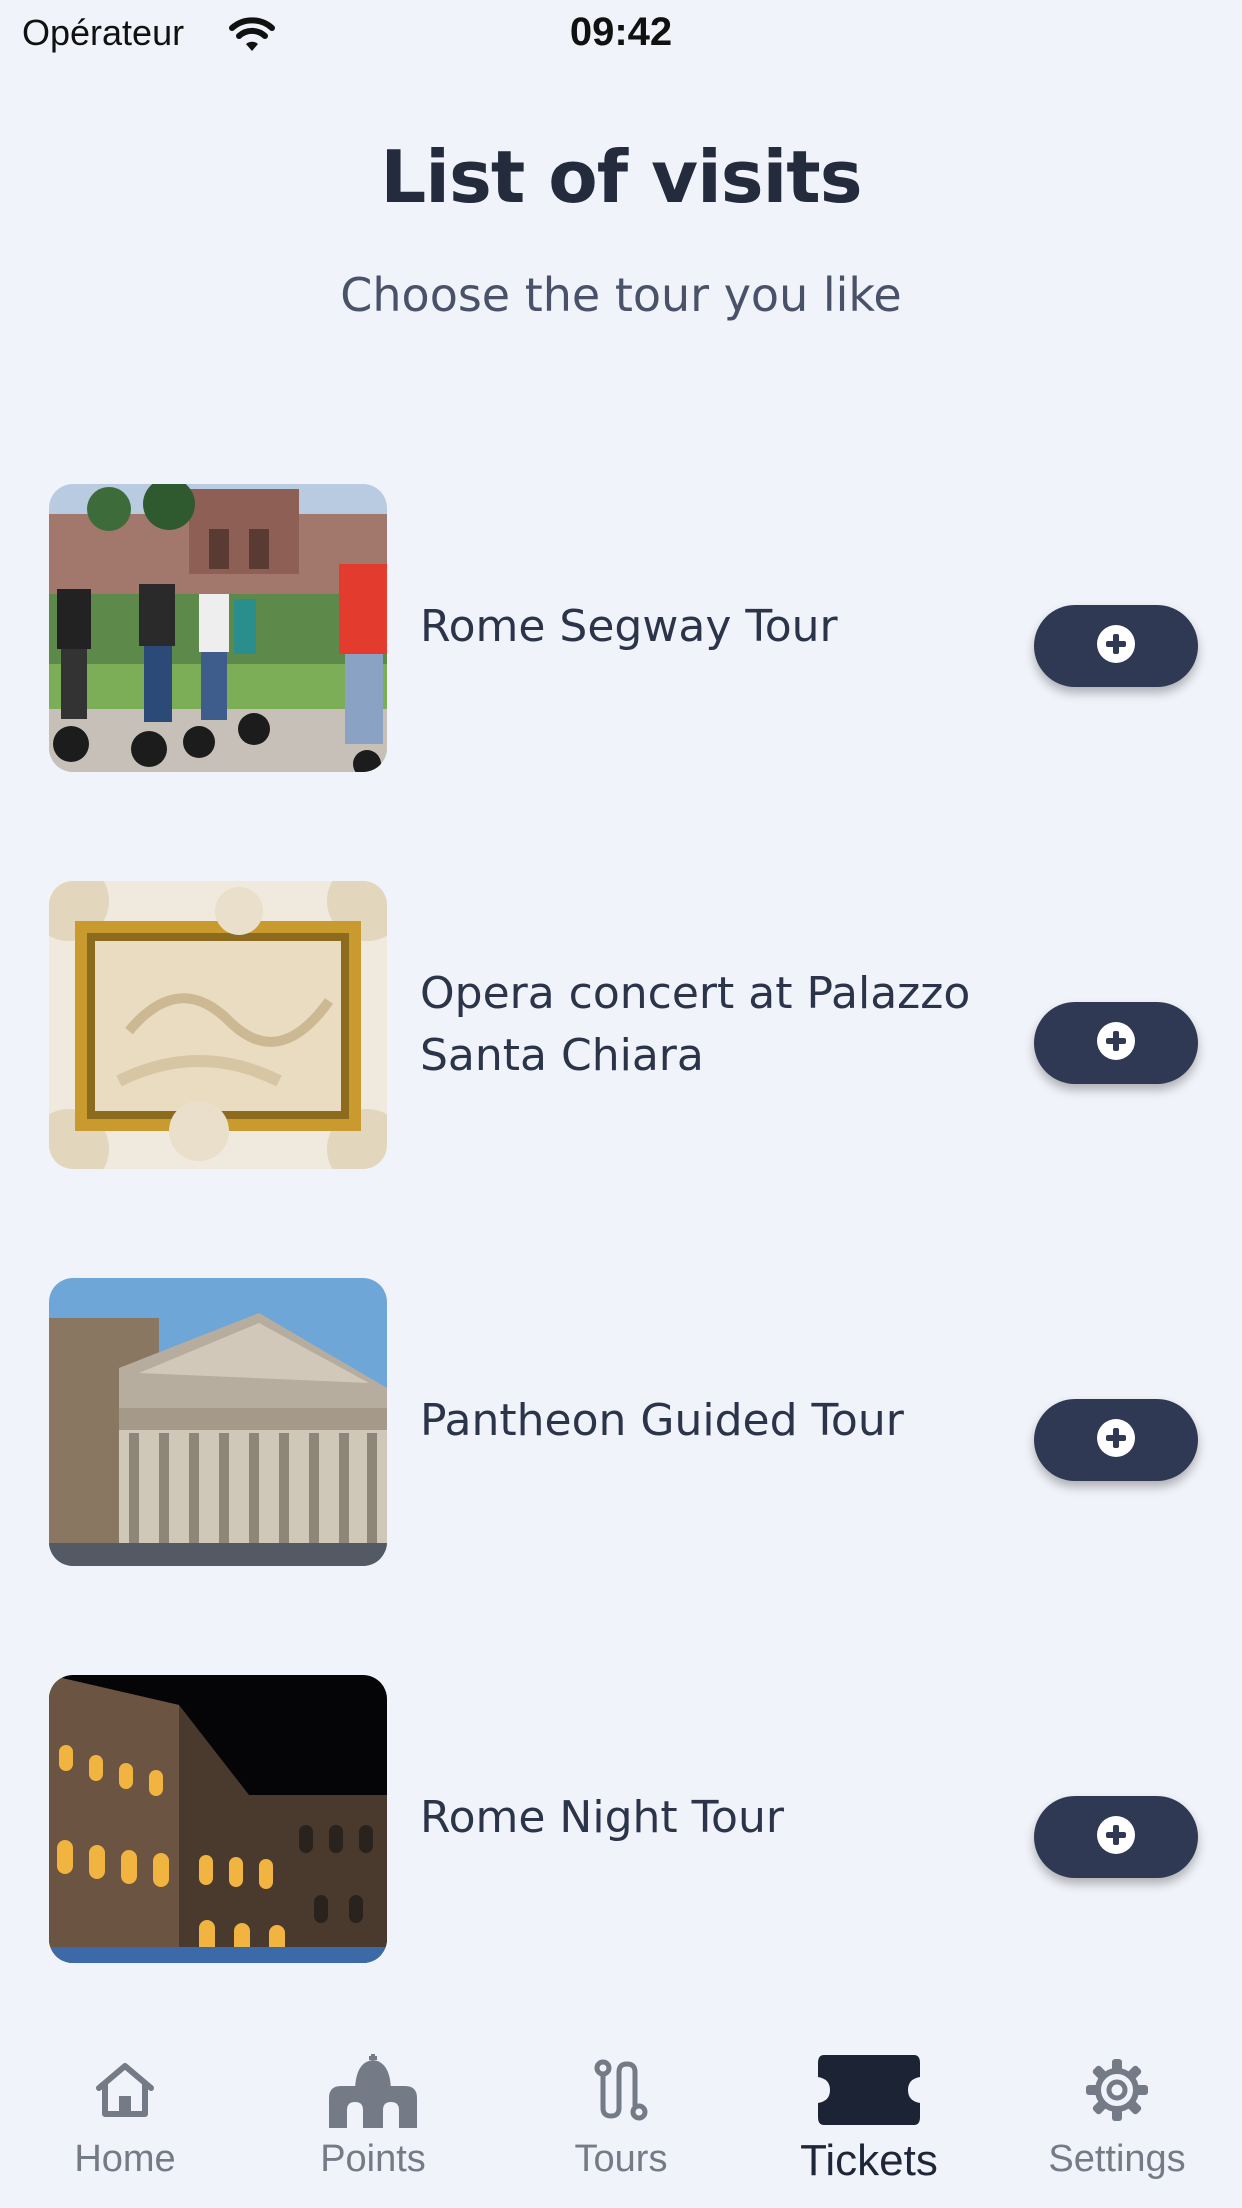  Describe the element at coordinates (218, 1422) in the screenshot. I see `pantheon-photo` at that location.